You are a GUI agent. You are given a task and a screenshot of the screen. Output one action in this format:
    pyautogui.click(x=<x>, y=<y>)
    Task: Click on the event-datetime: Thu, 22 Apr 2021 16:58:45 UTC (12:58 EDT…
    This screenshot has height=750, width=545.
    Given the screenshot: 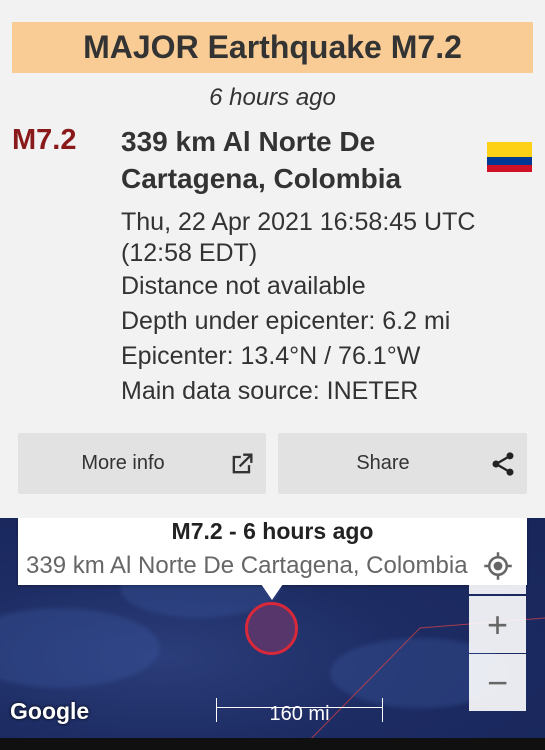 What is the action you would take?
    pyautogui.click(x=298, y=237)
    